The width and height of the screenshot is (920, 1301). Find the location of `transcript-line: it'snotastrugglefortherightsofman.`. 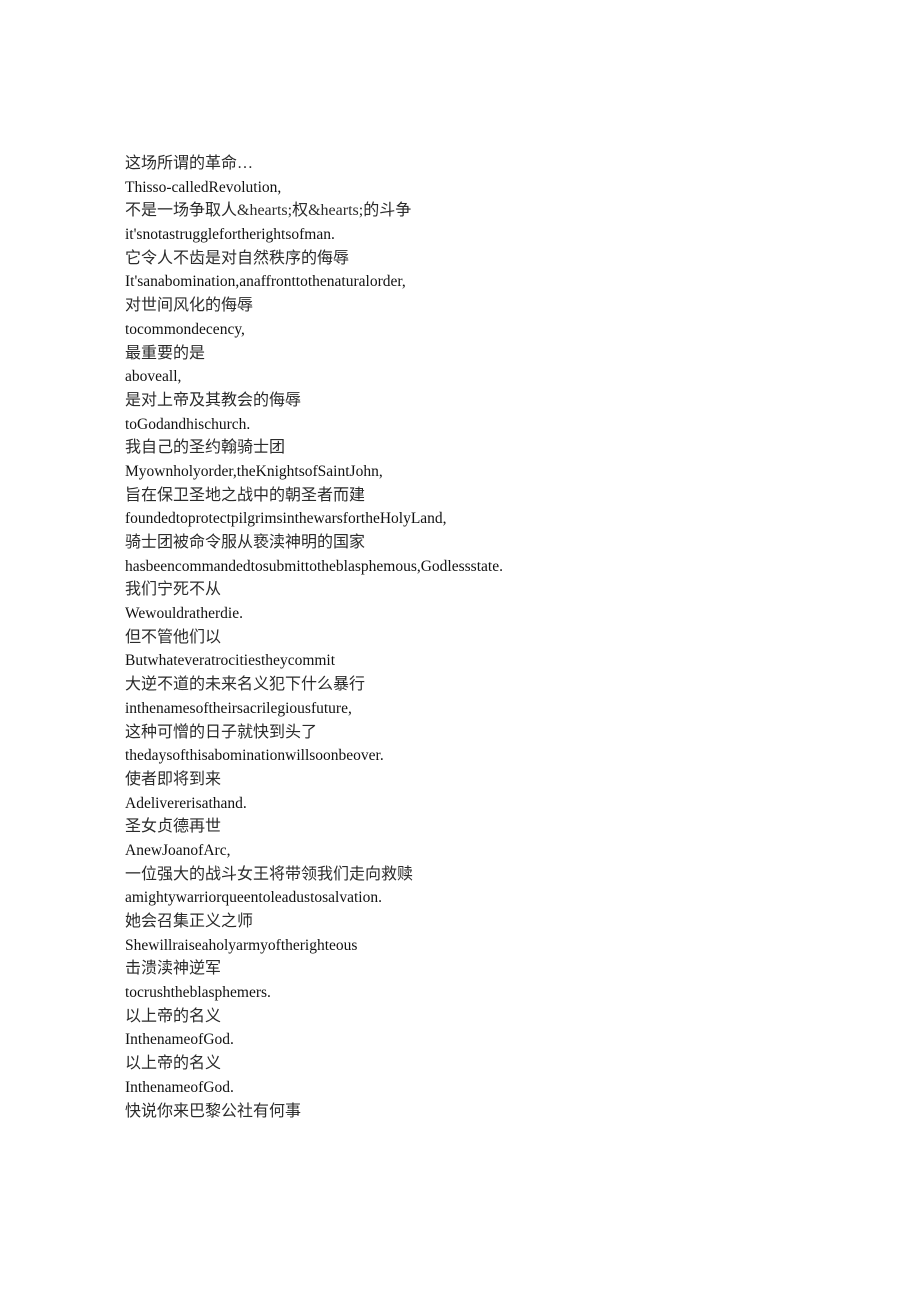

transcript-line: it'snotastrugglefortherightsofman. is located at coordinates (230, 235).